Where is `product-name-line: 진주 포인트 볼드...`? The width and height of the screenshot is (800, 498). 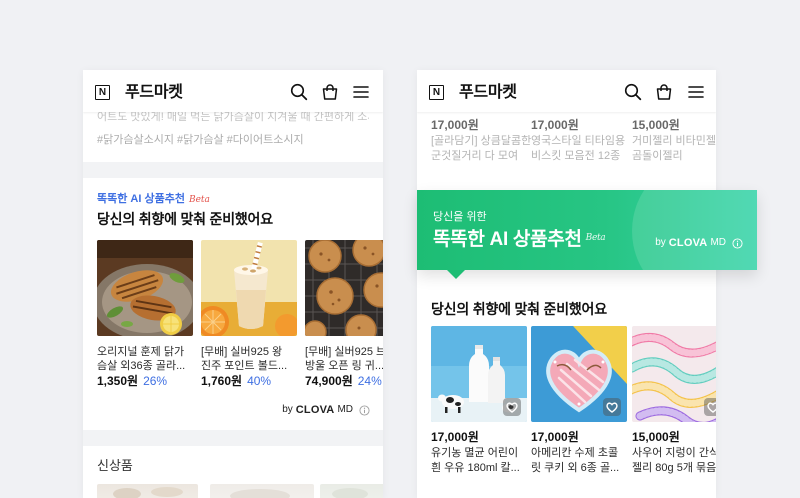
product-name-line: 진주 포인트 볼드... is located at coordinates (244, 366).